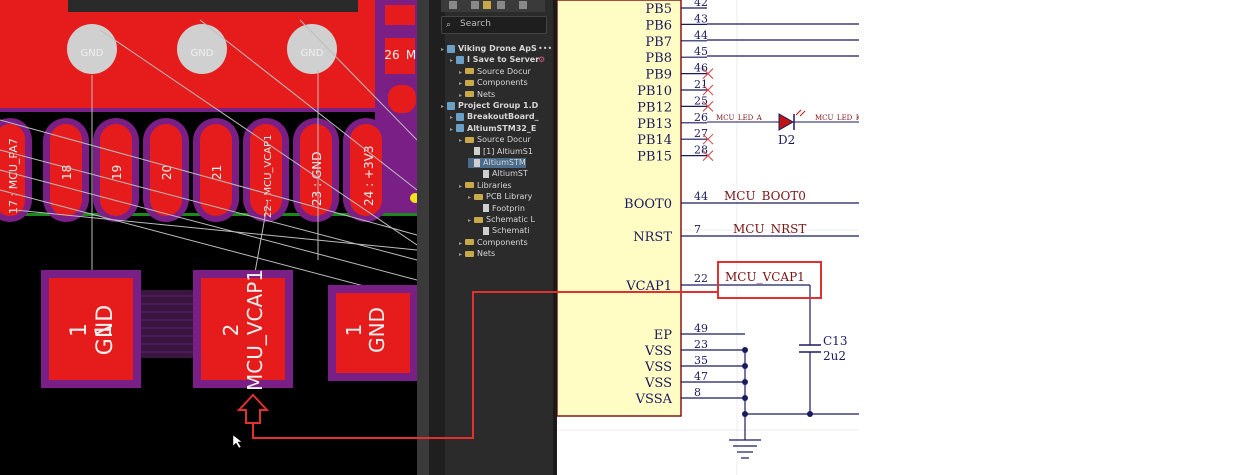 This screenshot has height=475, width=1233. I want to click on arrow-up-icon, so click(253, 408).